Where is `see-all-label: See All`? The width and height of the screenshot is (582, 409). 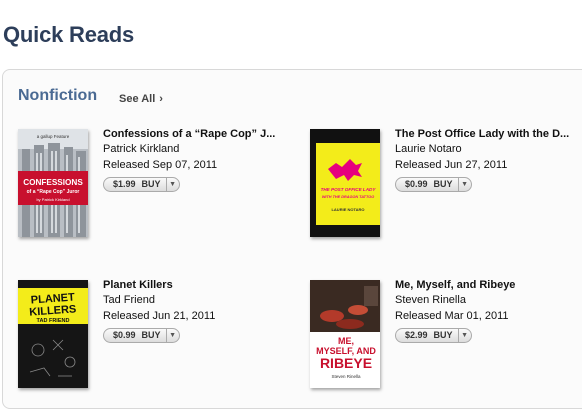
see-all-label: See All is located at coordinates (137, 99).